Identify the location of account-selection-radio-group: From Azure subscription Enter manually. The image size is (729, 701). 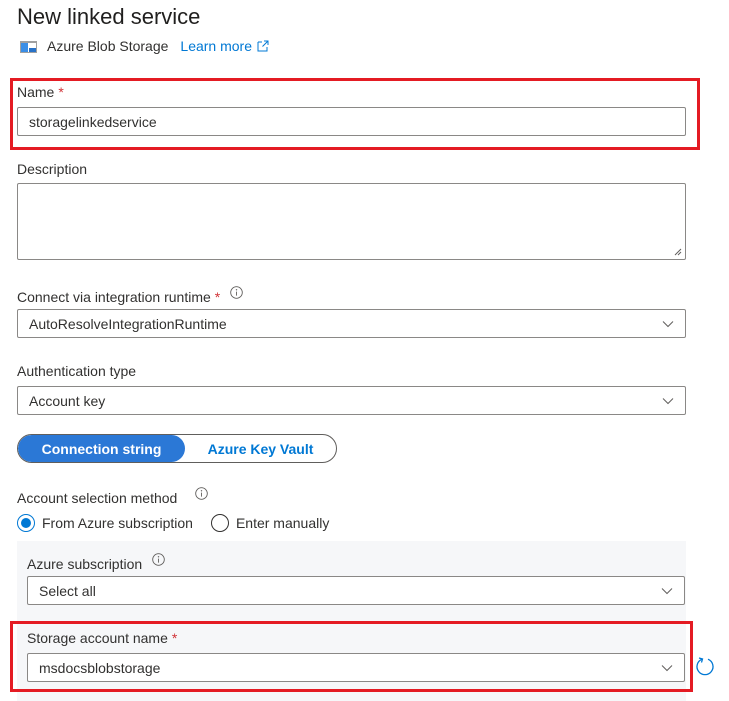
(173, 523).